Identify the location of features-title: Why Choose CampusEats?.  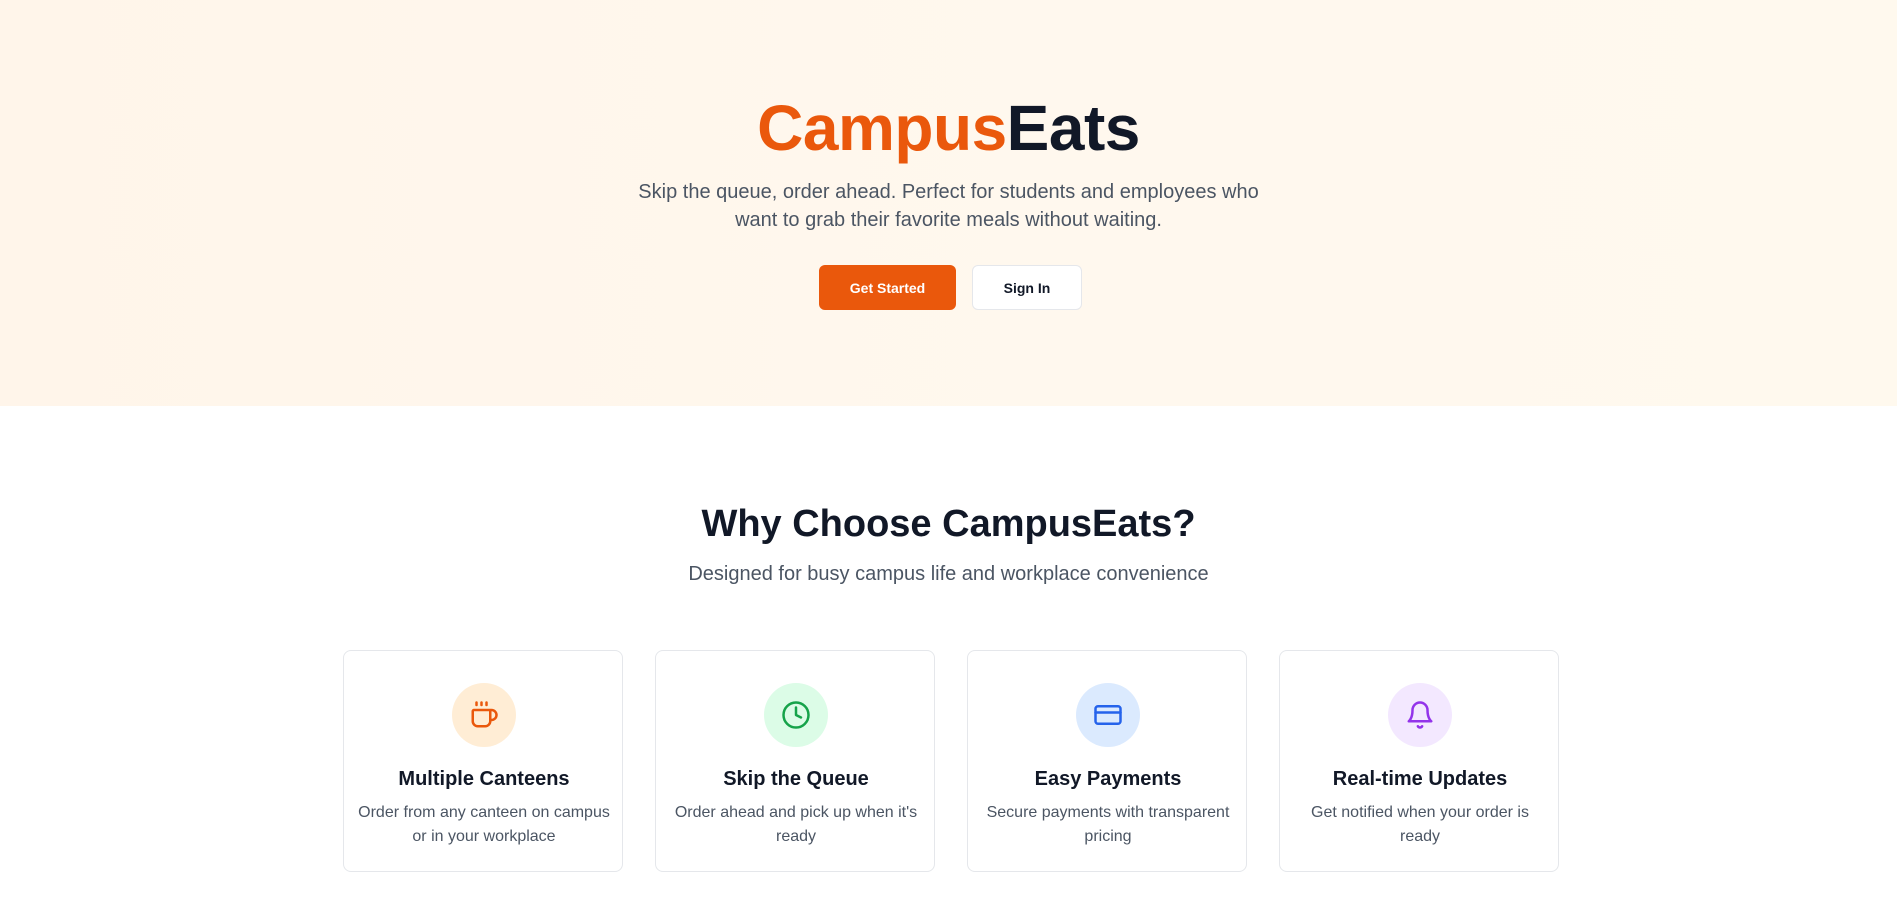
(948, 524).